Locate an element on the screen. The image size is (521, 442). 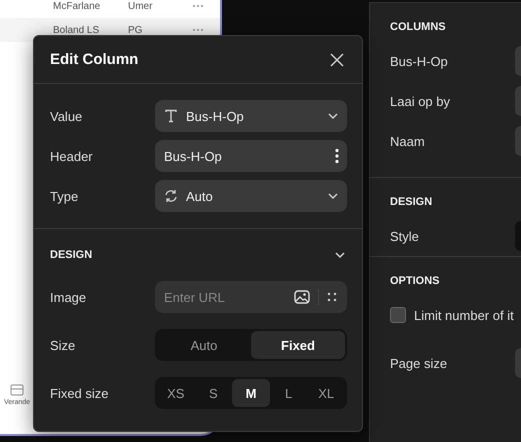
section-heading: OPTIONS is located at coordinates (415, 282).